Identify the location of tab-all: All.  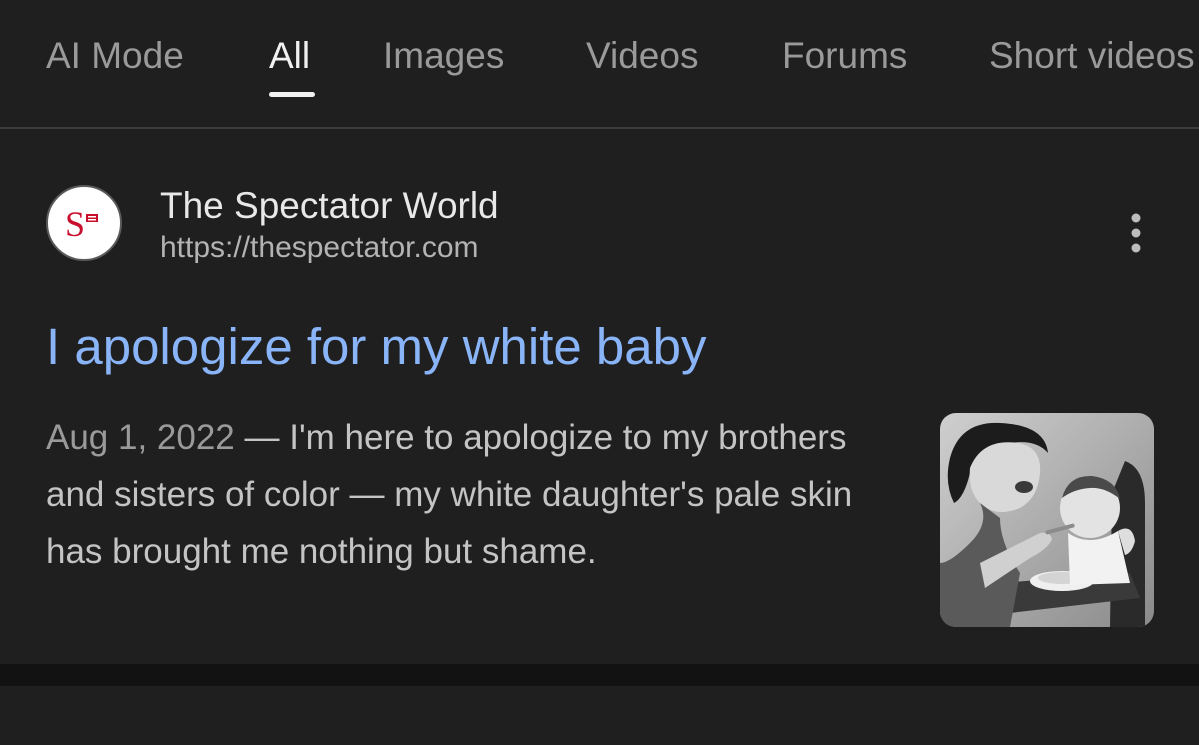
(289, 56).